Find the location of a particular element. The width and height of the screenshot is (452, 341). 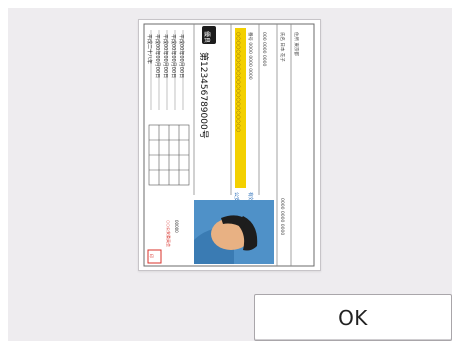

svg-text: 000 0000 0000 is located at coordinates (264, 49).